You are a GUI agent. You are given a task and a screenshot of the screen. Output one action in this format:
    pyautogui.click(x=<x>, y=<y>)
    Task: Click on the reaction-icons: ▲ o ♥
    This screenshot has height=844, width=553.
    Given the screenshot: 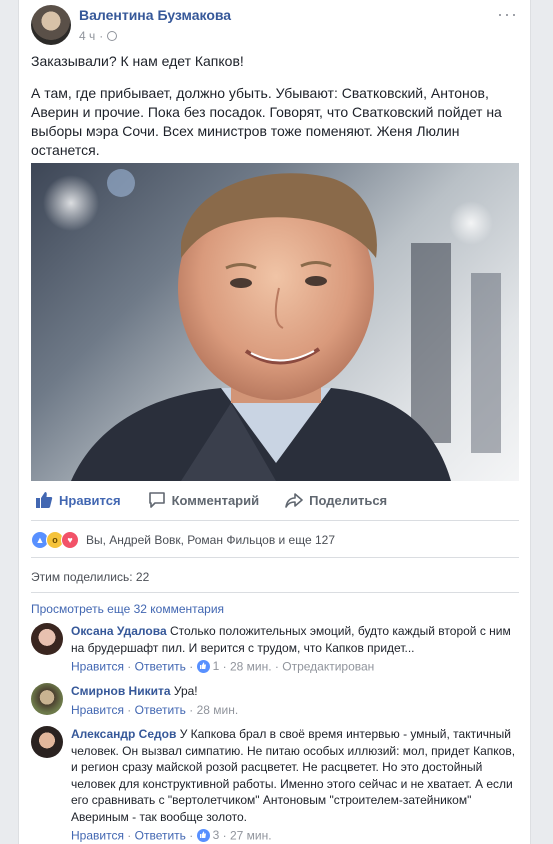 What is the action you would take?
    pyautogui.click(x=55, y=540)
    